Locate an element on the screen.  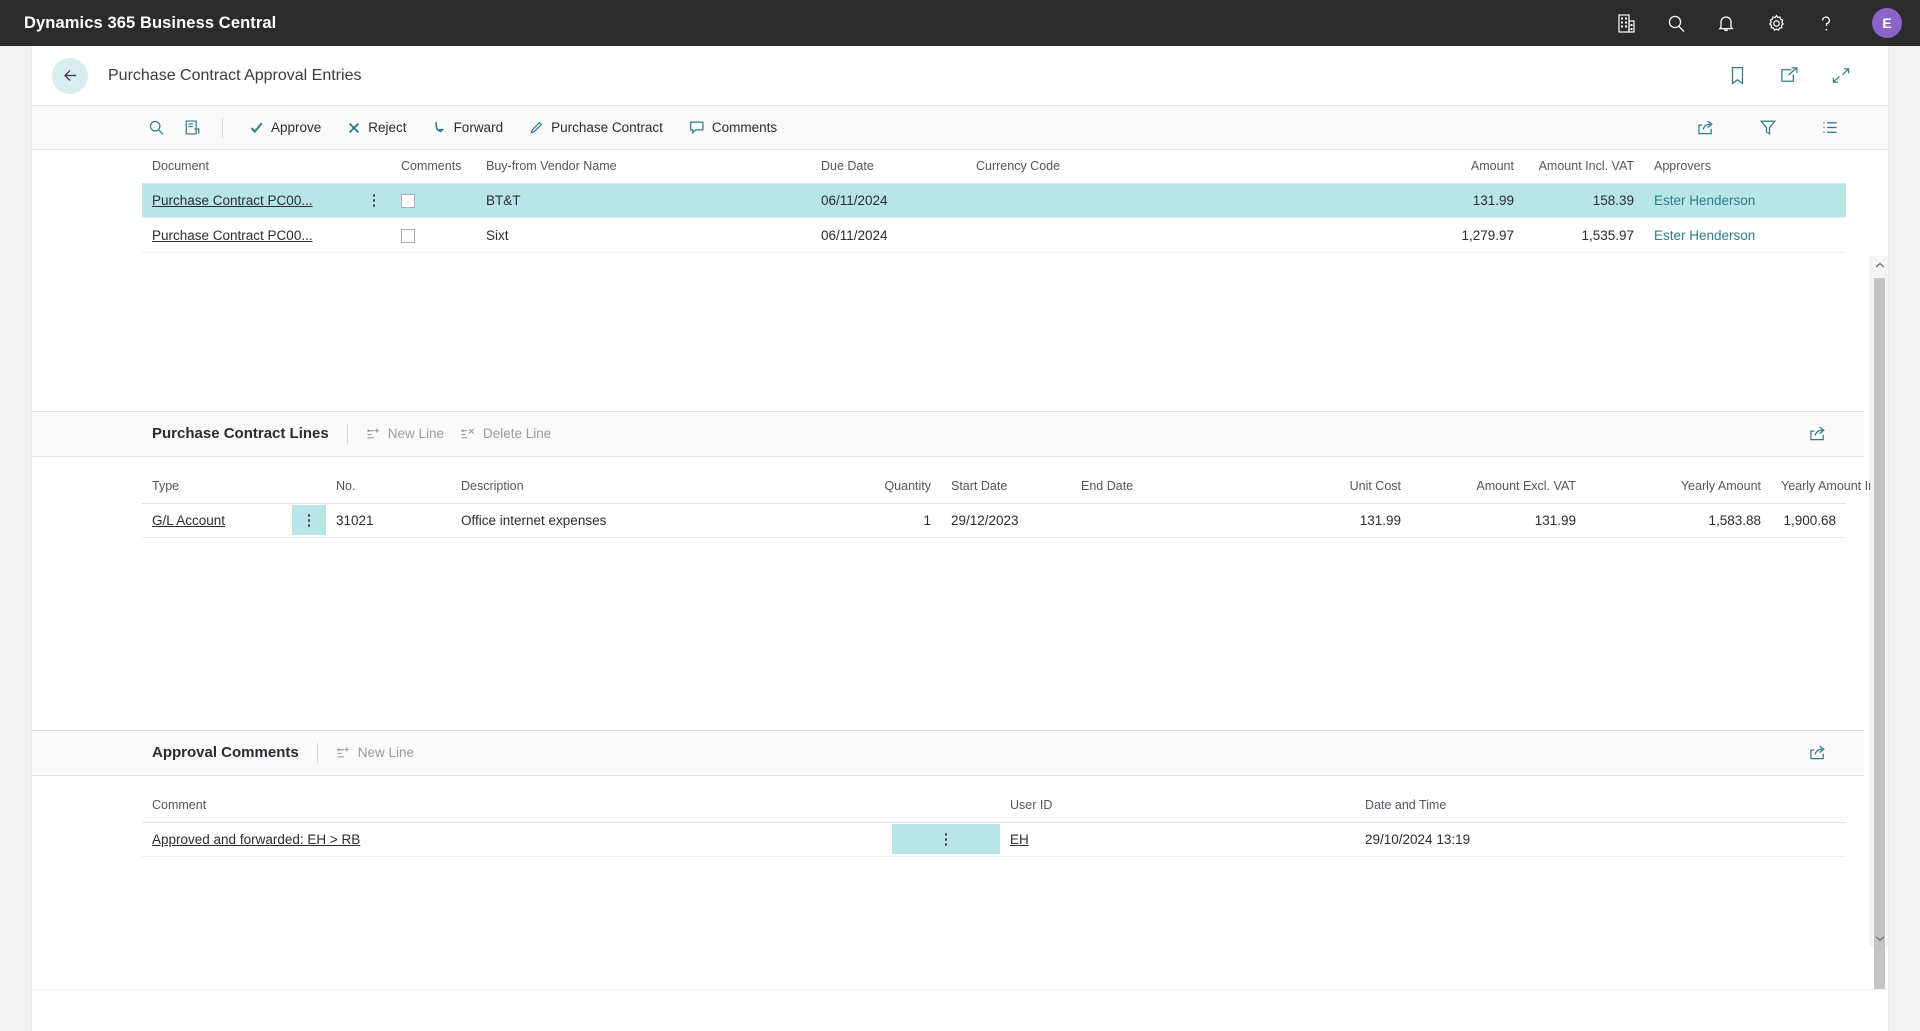
cell-yearly-amount-incl-vat: 1,900.68 is located at coordinates (1808, 520).